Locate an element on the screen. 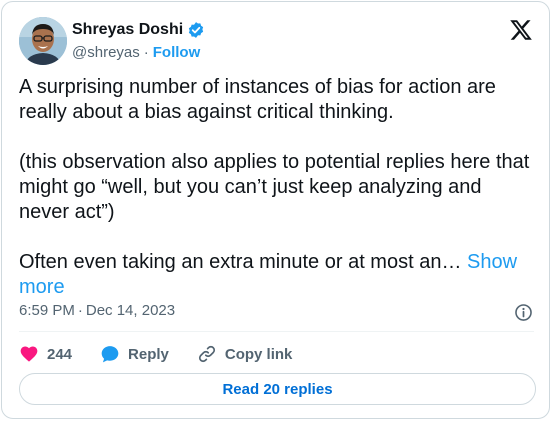 The width and height of the screenshot is (553, 422). author-handle-row: @shreyas · Follow is located at coordinates (138, 52).